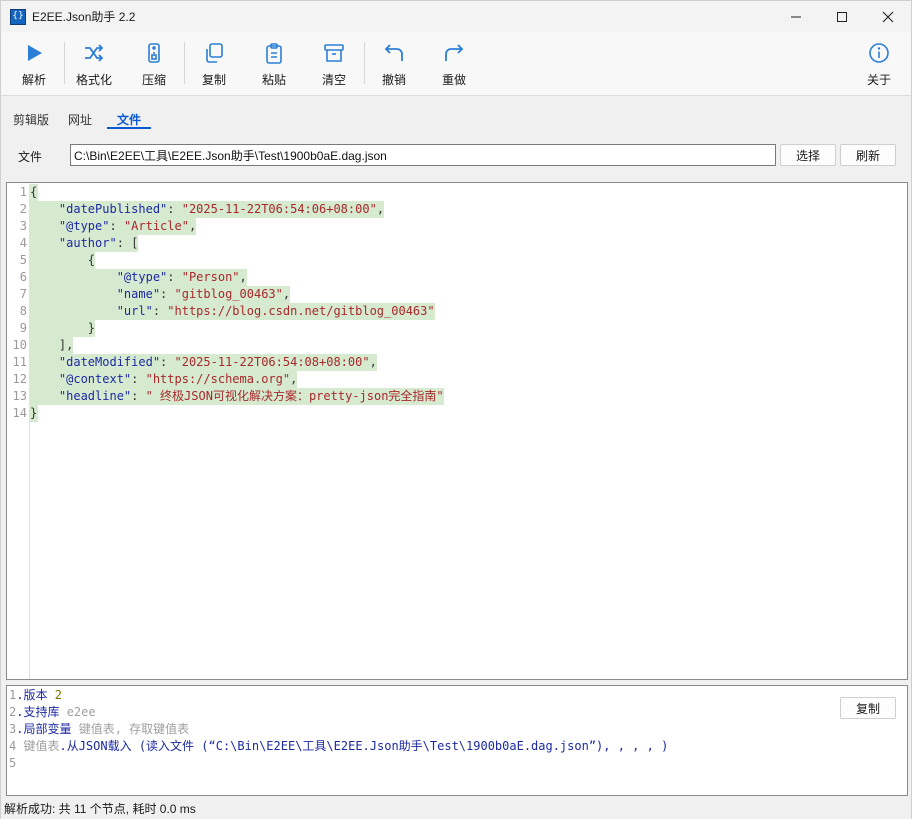 The image size is (912, 819). I want to click on tab-clipboard: 剪辑版, so click(31, 119).